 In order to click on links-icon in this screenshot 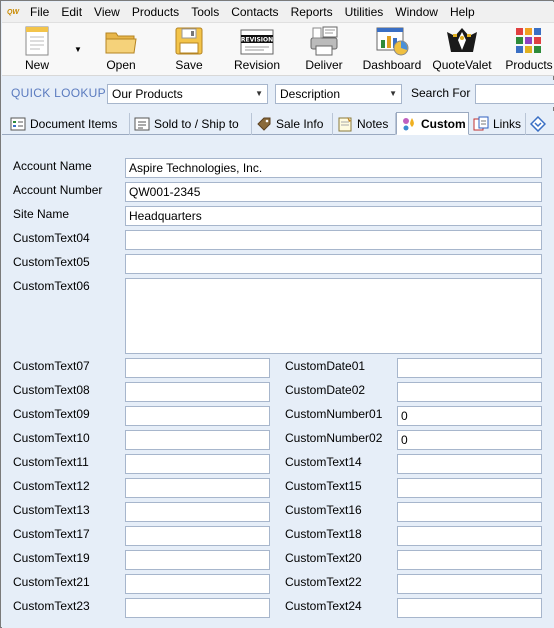, I will do `click(481, 124)`.